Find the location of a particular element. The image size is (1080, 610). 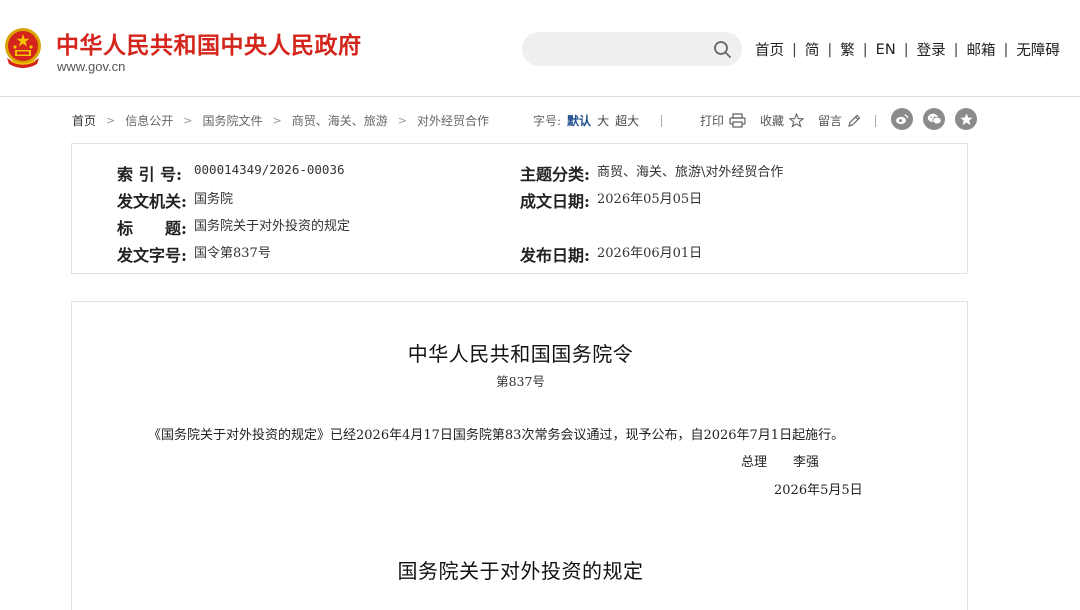

national-emblem-icon is located at coordinates (23, 49).